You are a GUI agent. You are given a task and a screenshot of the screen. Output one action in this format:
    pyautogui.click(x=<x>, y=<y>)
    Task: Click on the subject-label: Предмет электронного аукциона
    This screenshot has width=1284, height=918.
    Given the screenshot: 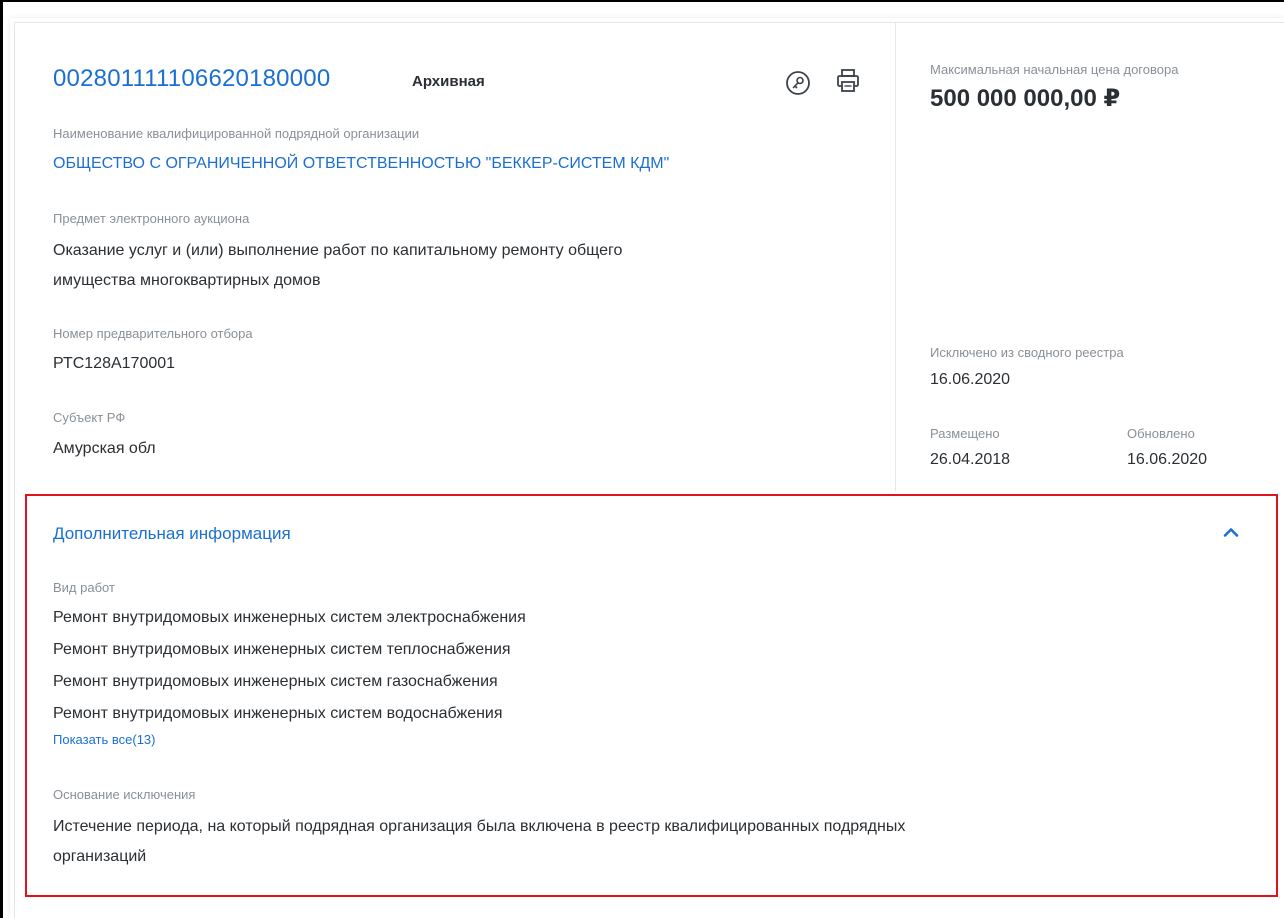 What is the action you would take?
    pyautogui.click(x=151, y=218)
    